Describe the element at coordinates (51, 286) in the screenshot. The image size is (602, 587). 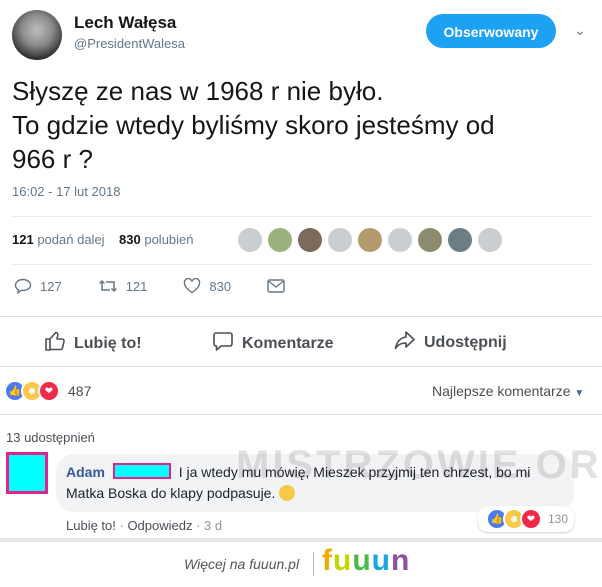
I see `reply-count: 127` at that location.